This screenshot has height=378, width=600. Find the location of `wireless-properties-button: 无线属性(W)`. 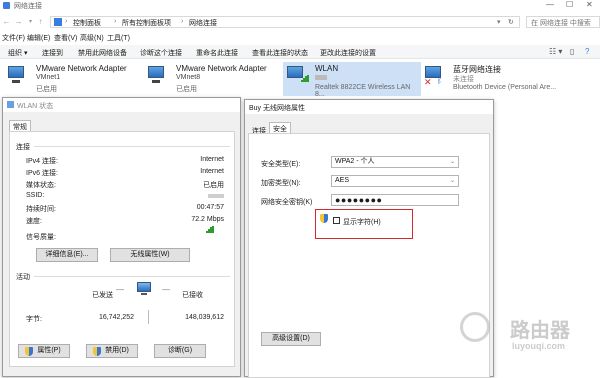

wireless-properties-button: 无线属性(W) is located at coordinates (150, 255).